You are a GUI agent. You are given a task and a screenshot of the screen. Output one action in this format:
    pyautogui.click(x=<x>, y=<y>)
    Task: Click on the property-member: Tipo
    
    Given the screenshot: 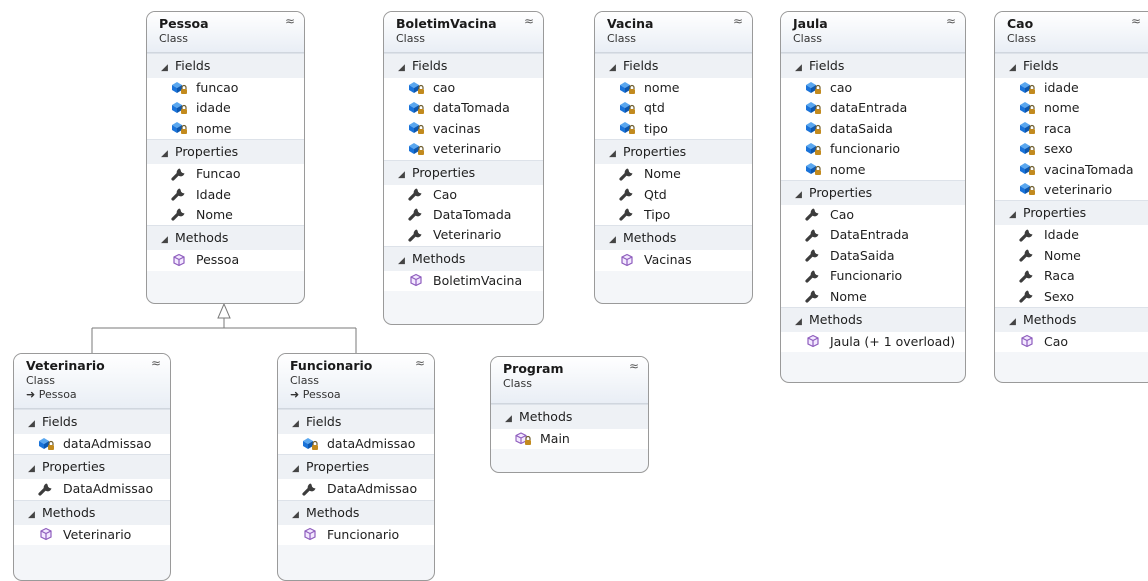 What is the action you would take?
    pyautogui.click(x=673, y=215)
    